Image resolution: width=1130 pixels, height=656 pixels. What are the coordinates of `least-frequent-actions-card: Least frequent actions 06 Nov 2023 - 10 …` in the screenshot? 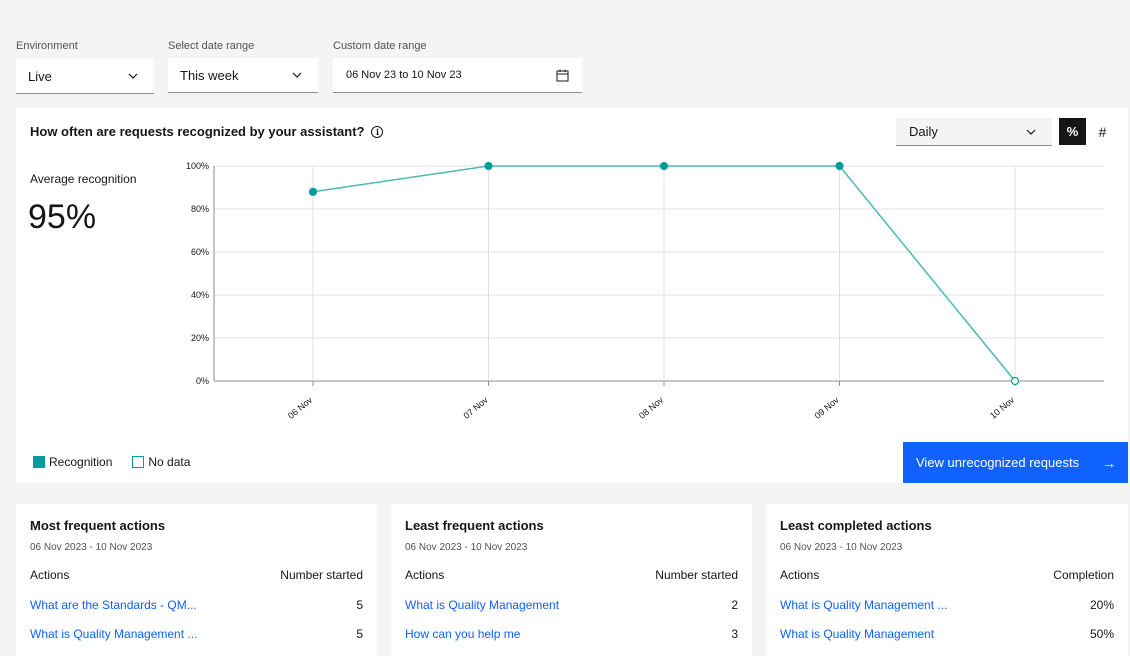 It's located at (571, 580).